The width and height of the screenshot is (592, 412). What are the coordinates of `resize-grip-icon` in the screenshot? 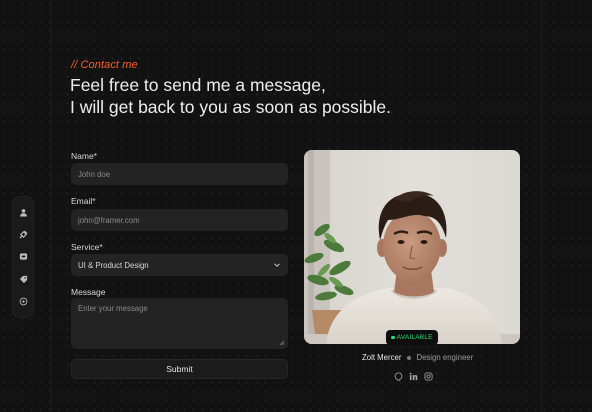 It's located at (282, 343).